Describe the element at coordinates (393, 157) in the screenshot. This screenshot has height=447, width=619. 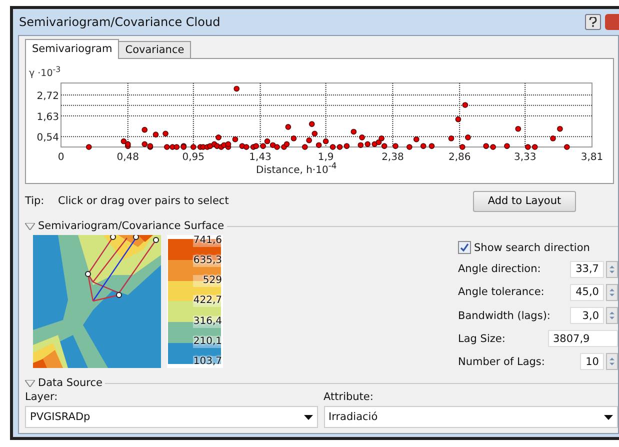
I see `tick-label: 2,38` at that location.